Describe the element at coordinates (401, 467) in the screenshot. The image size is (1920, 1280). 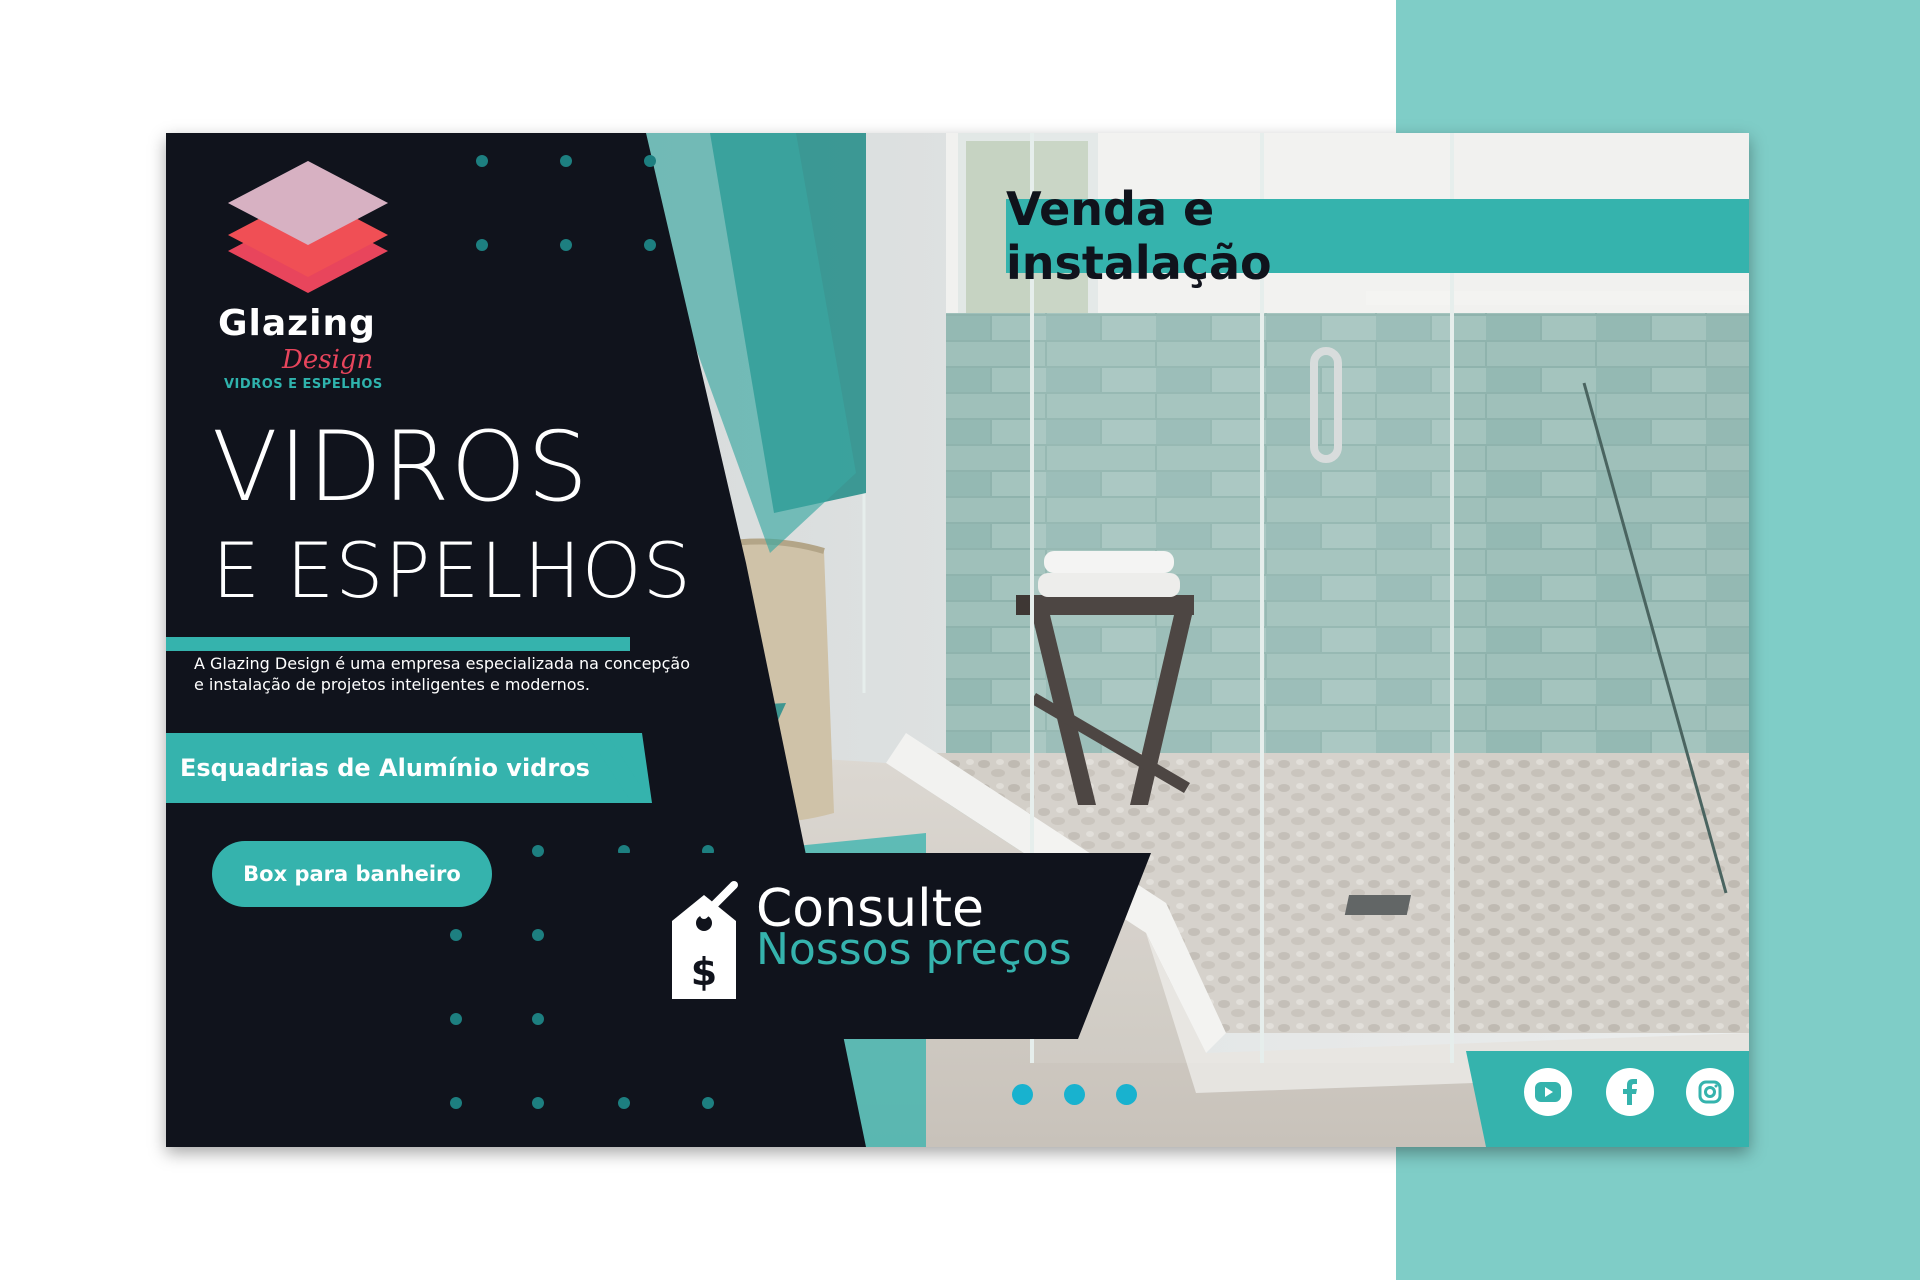
I see `hero-title-line1: VIDROS` at that location.